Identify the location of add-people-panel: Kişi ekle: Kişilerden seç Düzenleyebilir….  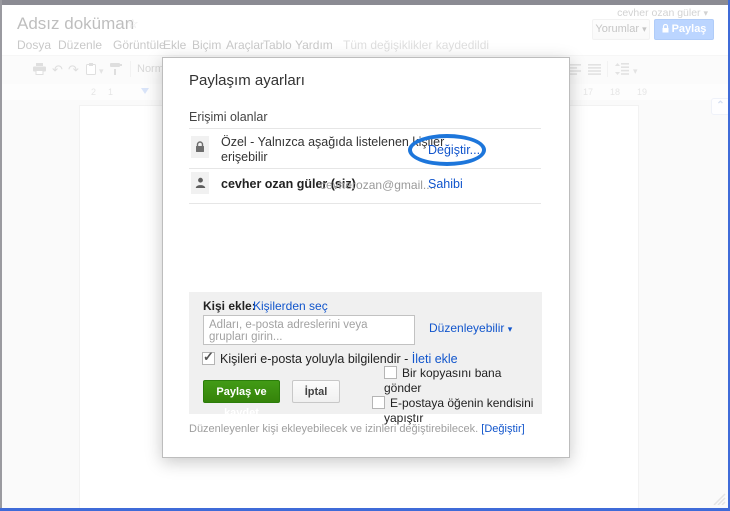
(365, 358).